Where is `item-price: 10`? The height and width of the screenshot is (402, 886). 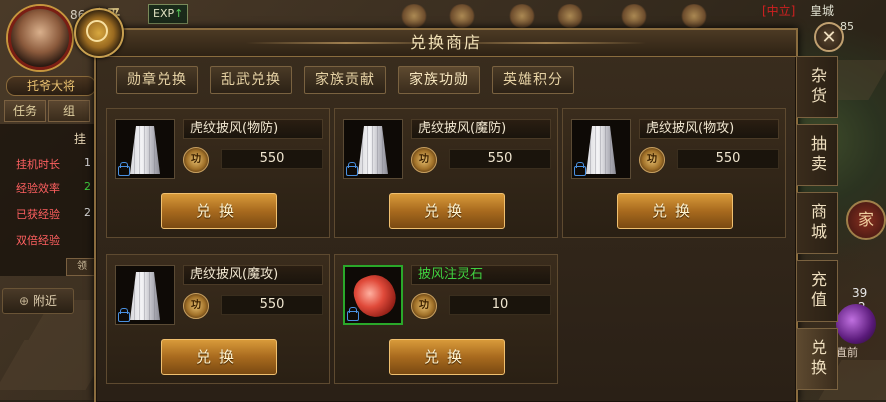 item-price: 10 is located at coordinates (500, 305).